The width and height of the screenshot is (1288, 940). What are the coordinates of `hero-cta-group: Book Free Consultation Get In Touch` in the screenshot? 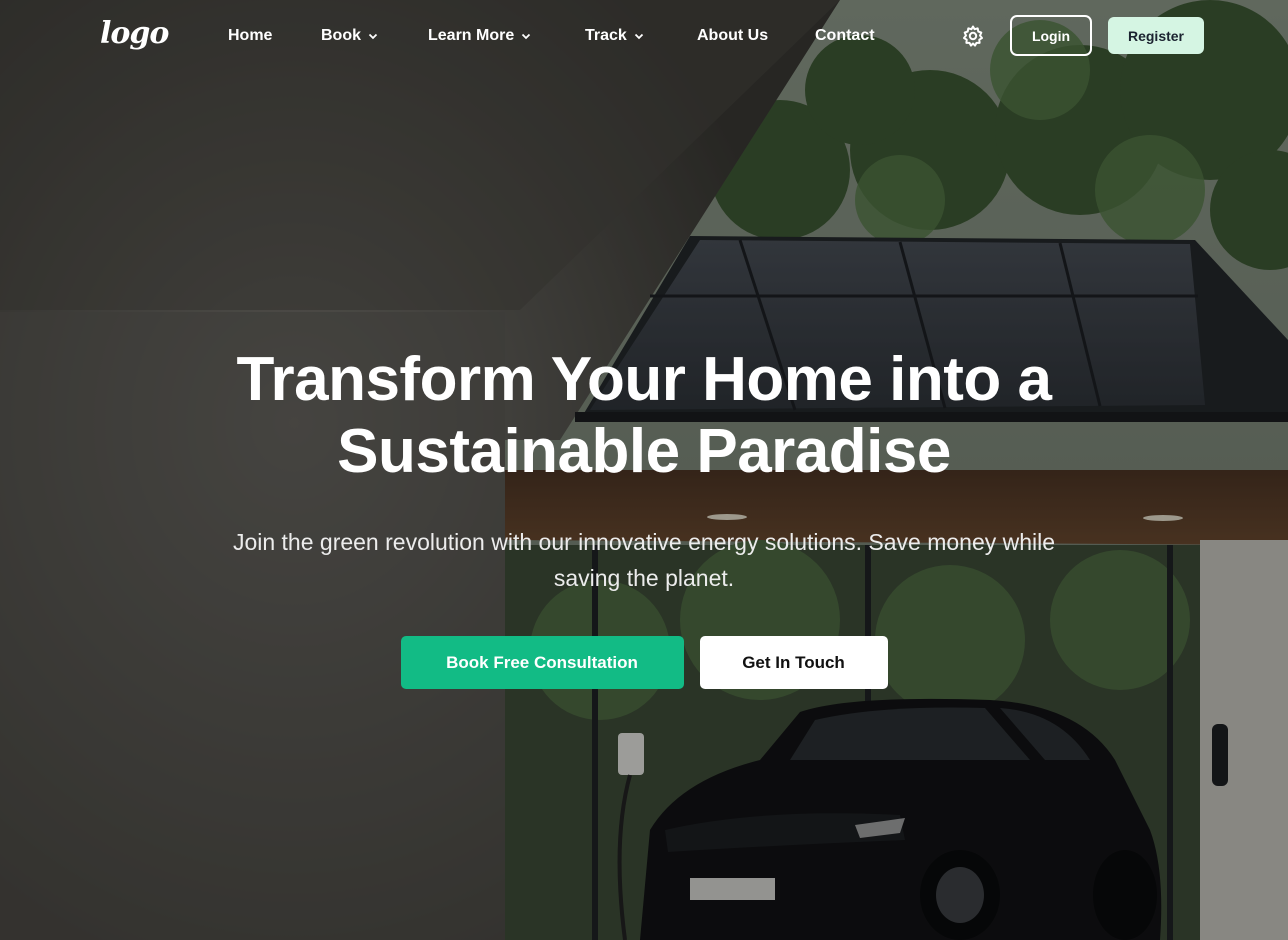 It's located at (644, 662).